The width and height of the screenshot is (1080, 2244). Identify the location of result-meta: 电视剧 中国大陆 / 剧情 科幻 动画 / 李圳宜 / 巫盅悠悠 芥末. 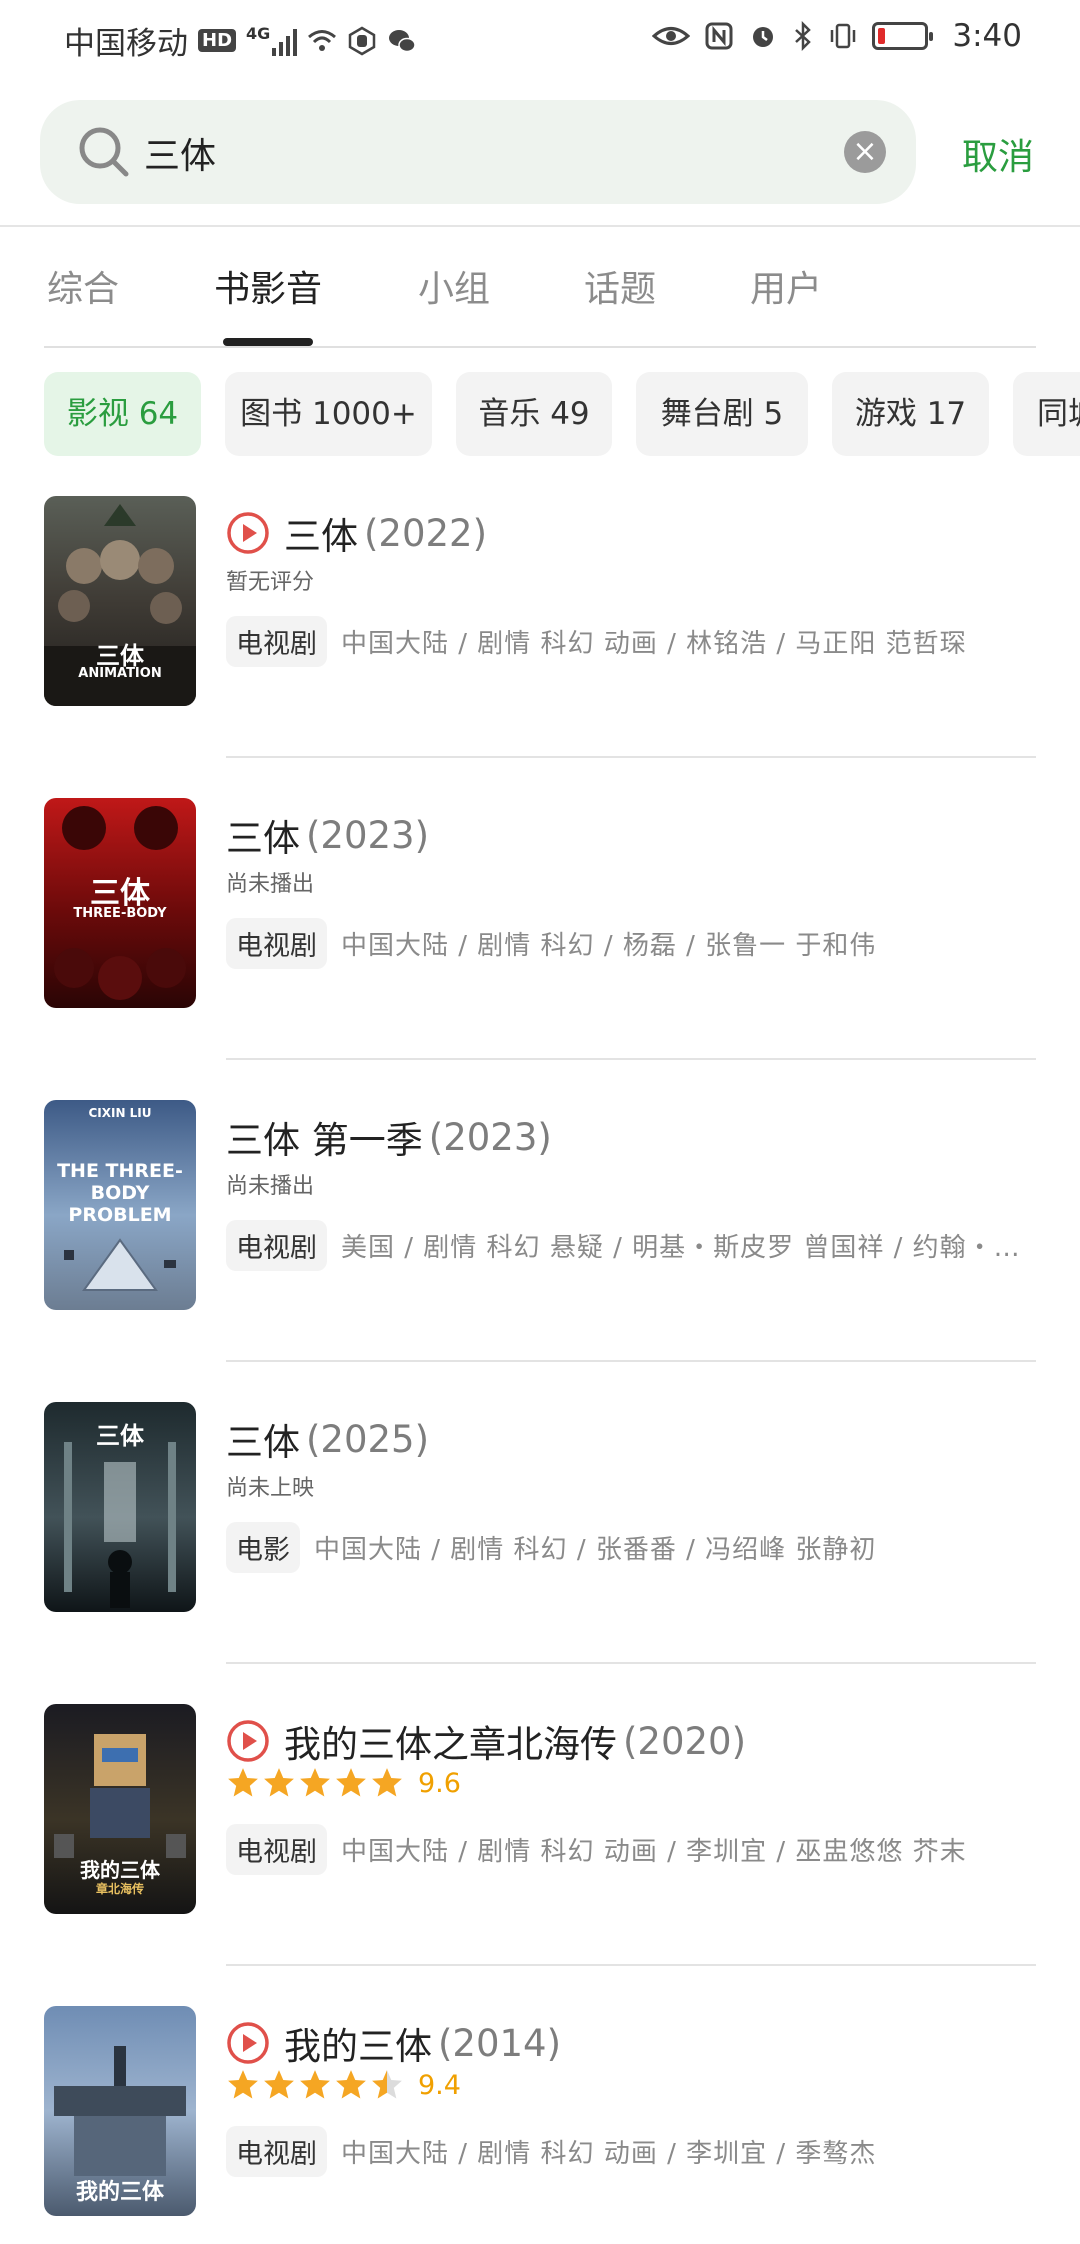
(596, 1849).